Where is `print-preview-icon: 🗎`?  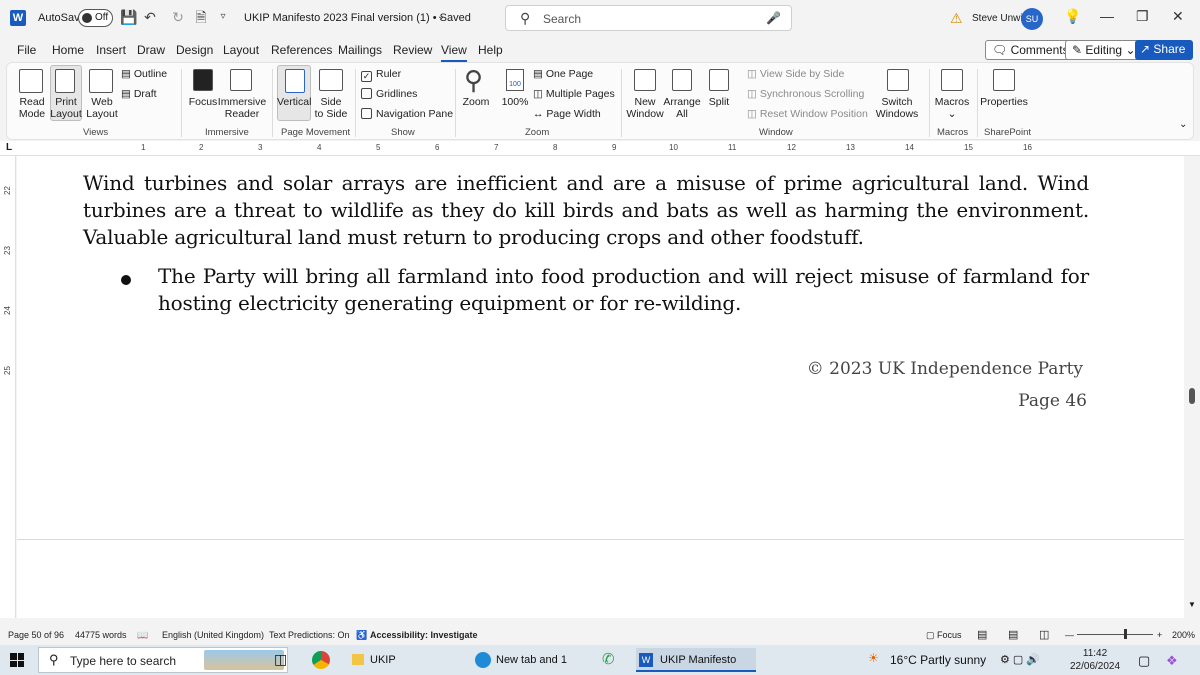 print-preview-icon: 🗎 is located at coordinates (201, 17).